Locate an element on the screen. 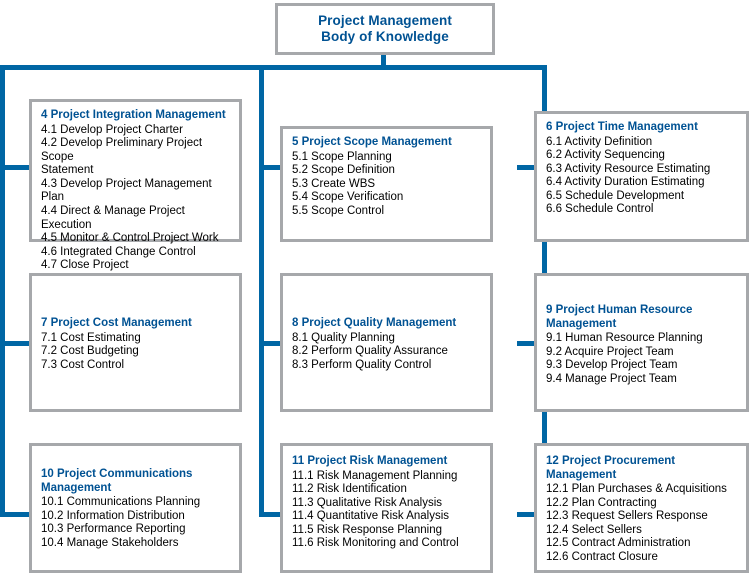  process-item: 10.2 Information Distribution is located at coordinates (113, 515).